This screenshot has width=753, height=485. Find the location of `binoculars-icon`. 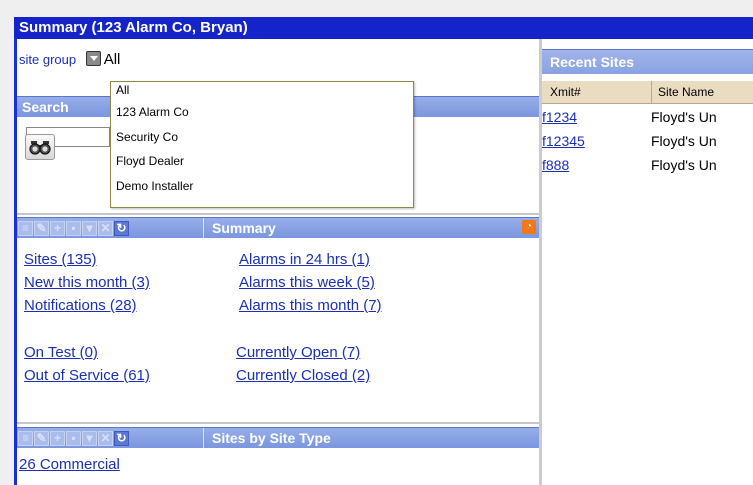

binoculars-icon is located at coordinates (40, 148).